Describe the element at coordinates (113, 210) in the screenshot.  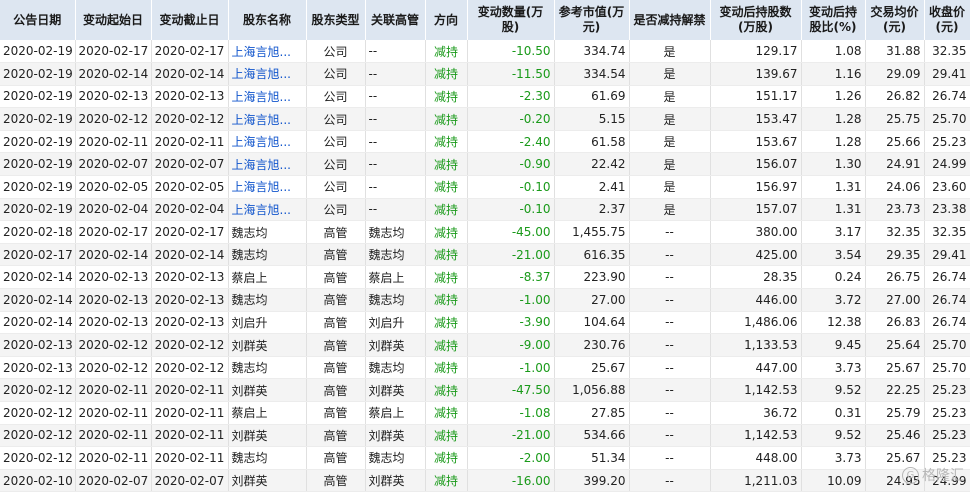
I see `start-date-cell: 2020-02-04` at that location.